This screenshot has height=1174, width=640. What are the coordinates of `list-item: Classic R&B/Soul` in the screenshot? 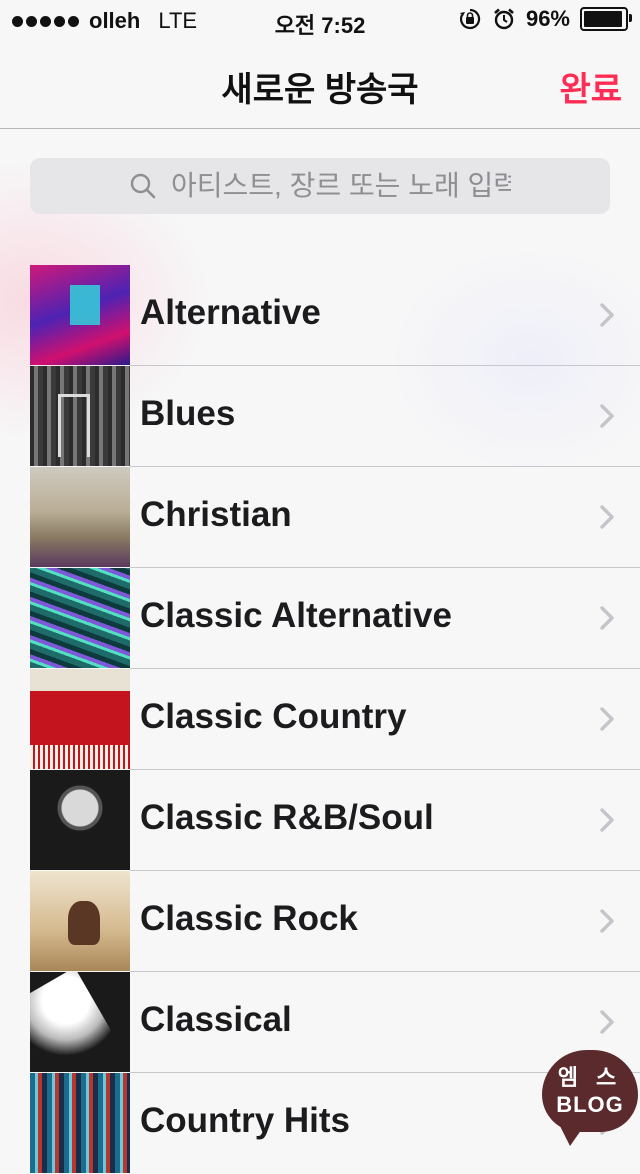 It's located at (335, 820).